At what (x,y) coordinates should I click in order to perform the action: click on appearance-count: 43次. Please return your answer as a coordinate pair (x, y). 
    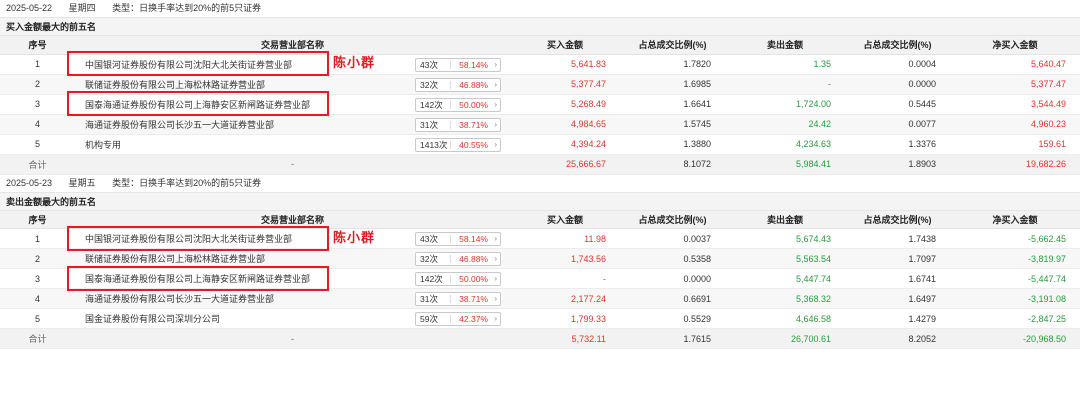
    Looking at the image, I should click on (429, 64).